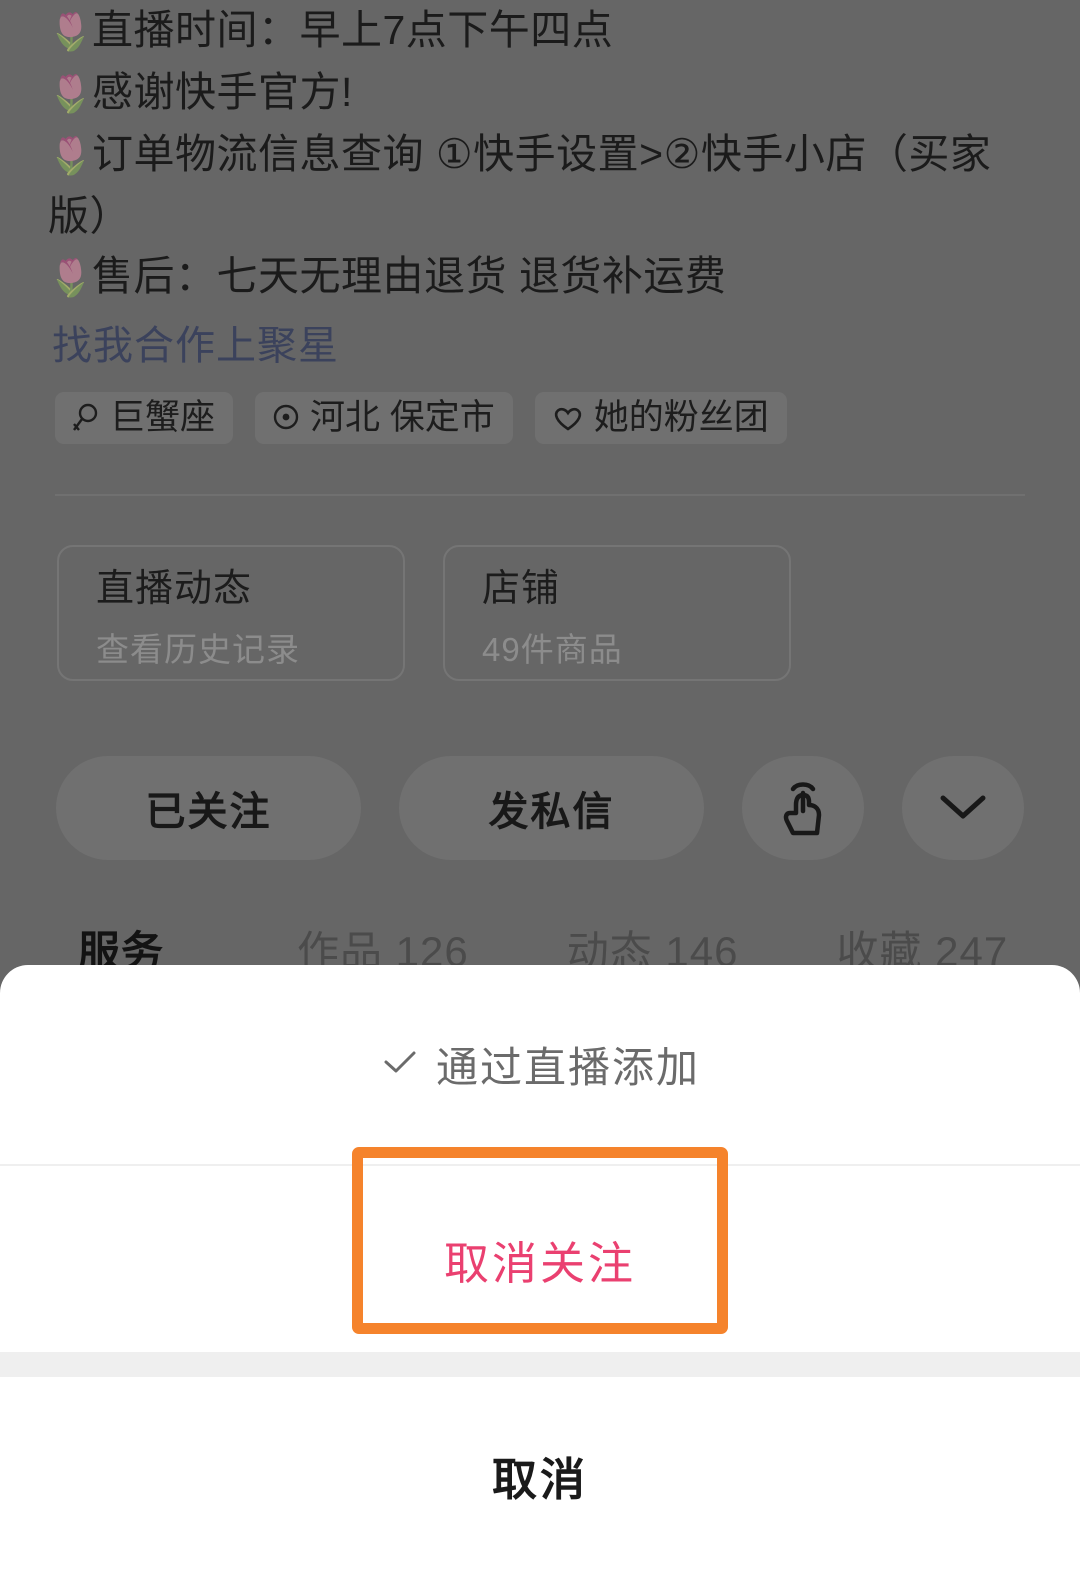 This screenshot has height=1574, width=1080. I want to click on bio-line-text: 订单物流信息查询 ①快手设置>②快手小店（买家版）, so click(520, 185).